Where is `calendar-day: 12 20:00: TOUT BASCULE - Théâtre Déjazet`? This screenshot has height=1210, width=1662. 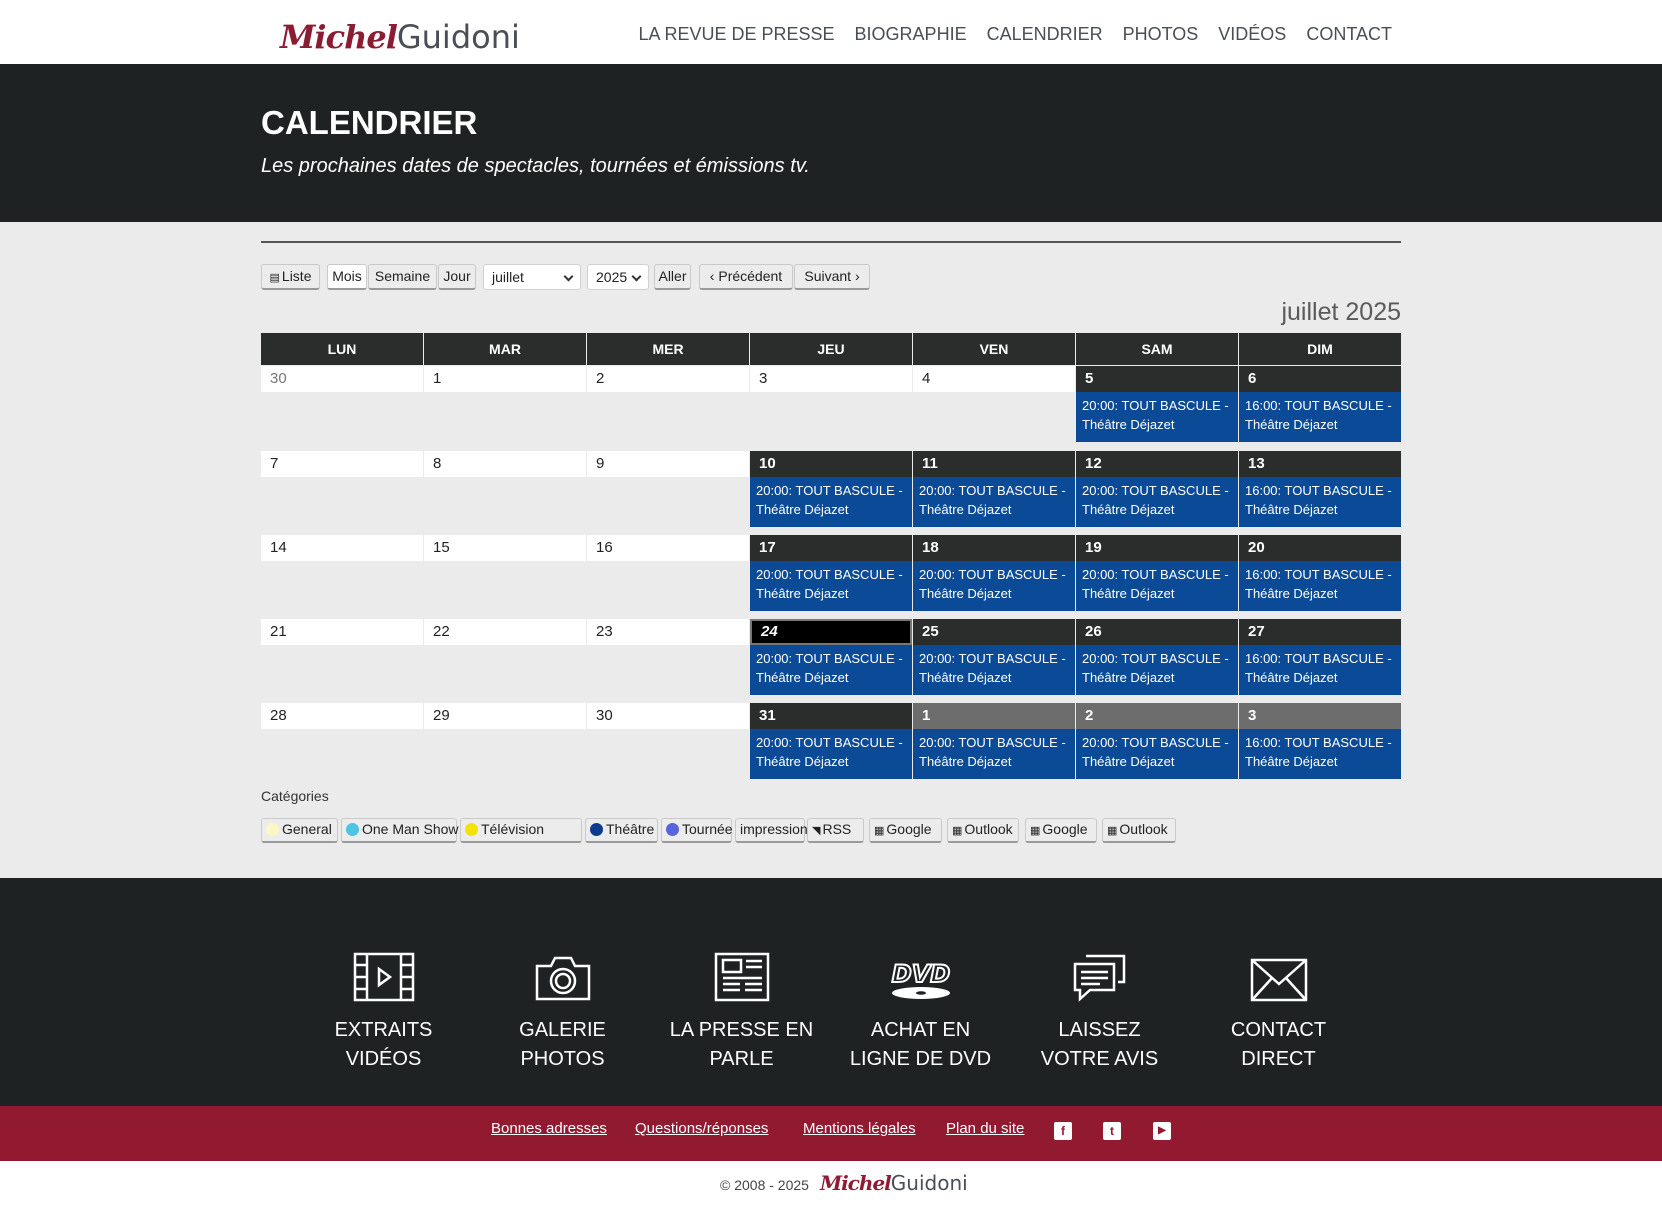
calendar-day: 12 20:00: TOUT BASCULE - Théâtre Déjazet is located at coordinates (1157, 489).